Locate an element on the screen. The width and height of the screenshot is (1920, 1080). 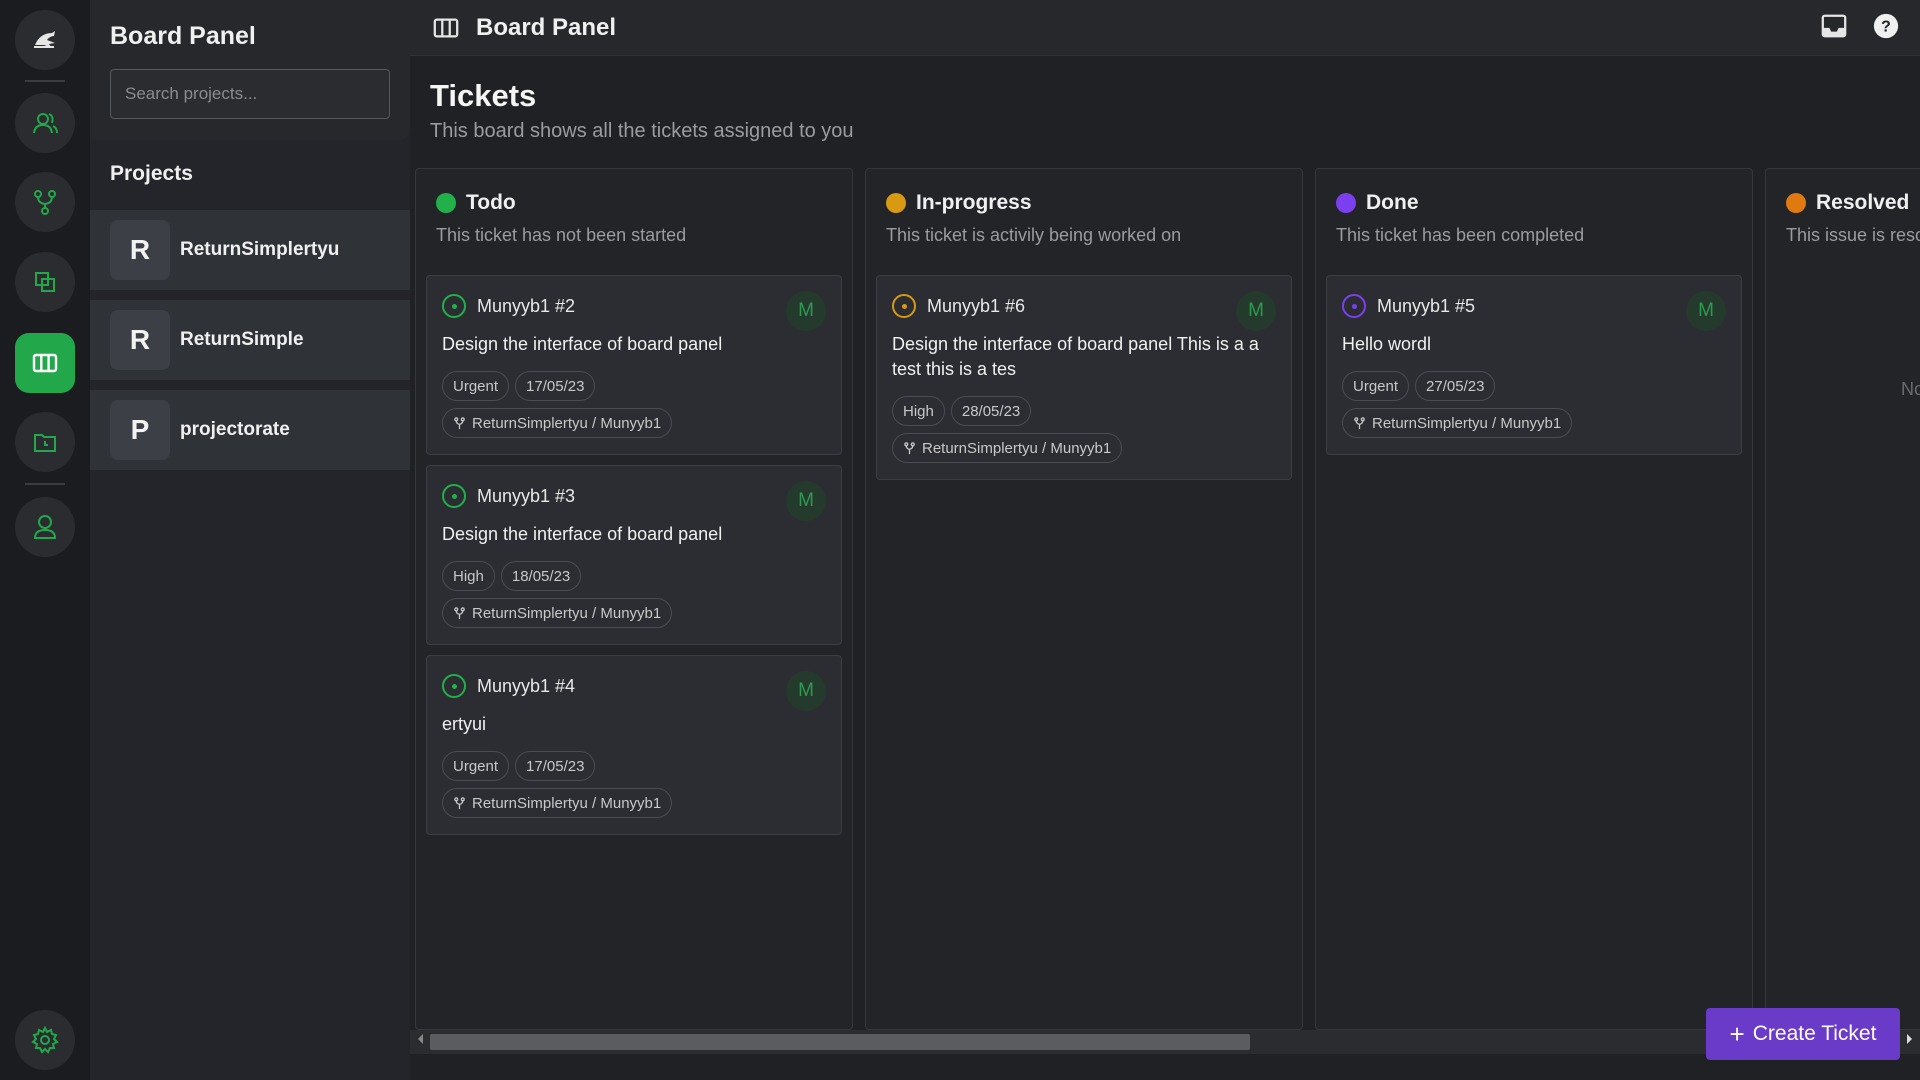
board-horizontal-scrollbar is located at coordinates (1165, 1042).